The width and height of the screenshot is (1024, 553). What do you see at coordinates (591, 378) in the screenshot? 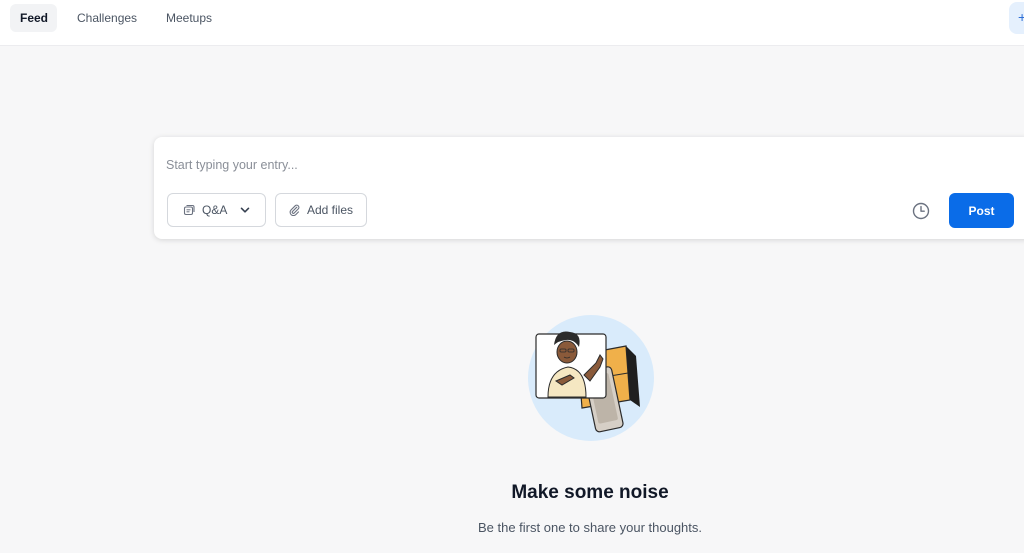
I see `empty-state-illustration` at bounding box center [591, 378].